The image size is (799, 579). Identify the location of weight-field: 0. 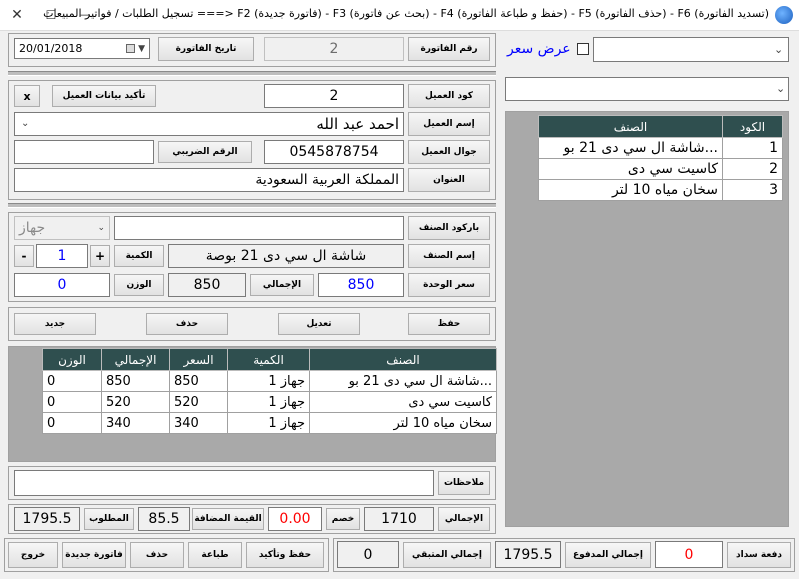
(62, 285).